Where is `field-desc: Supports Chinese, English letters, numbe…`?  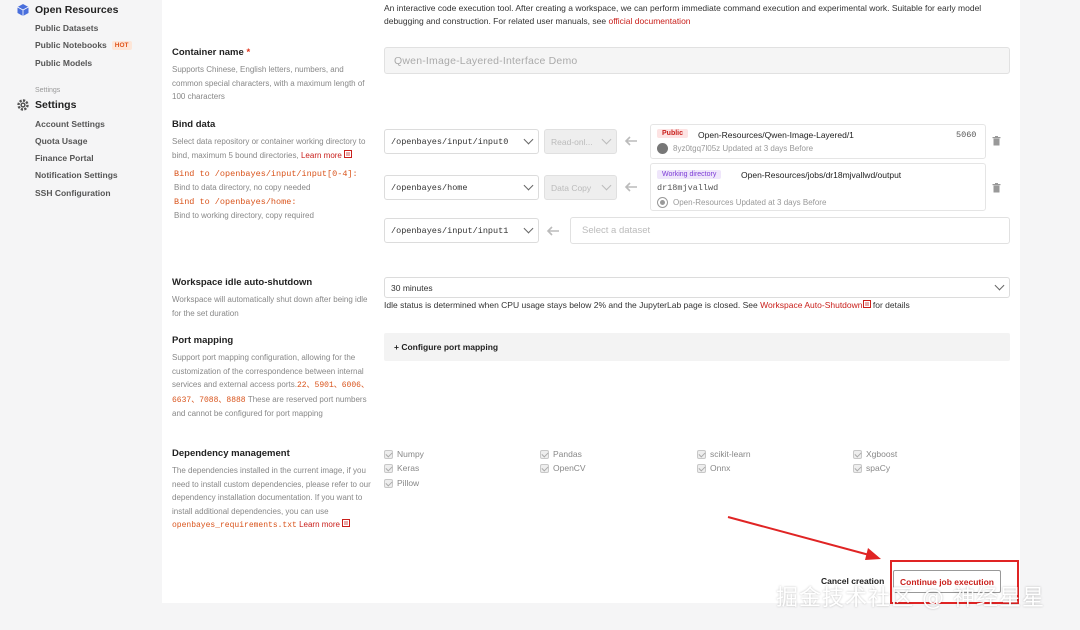 field-desc: Supports Chinese, English letters, numbe… is located at coordinates (268, 83).